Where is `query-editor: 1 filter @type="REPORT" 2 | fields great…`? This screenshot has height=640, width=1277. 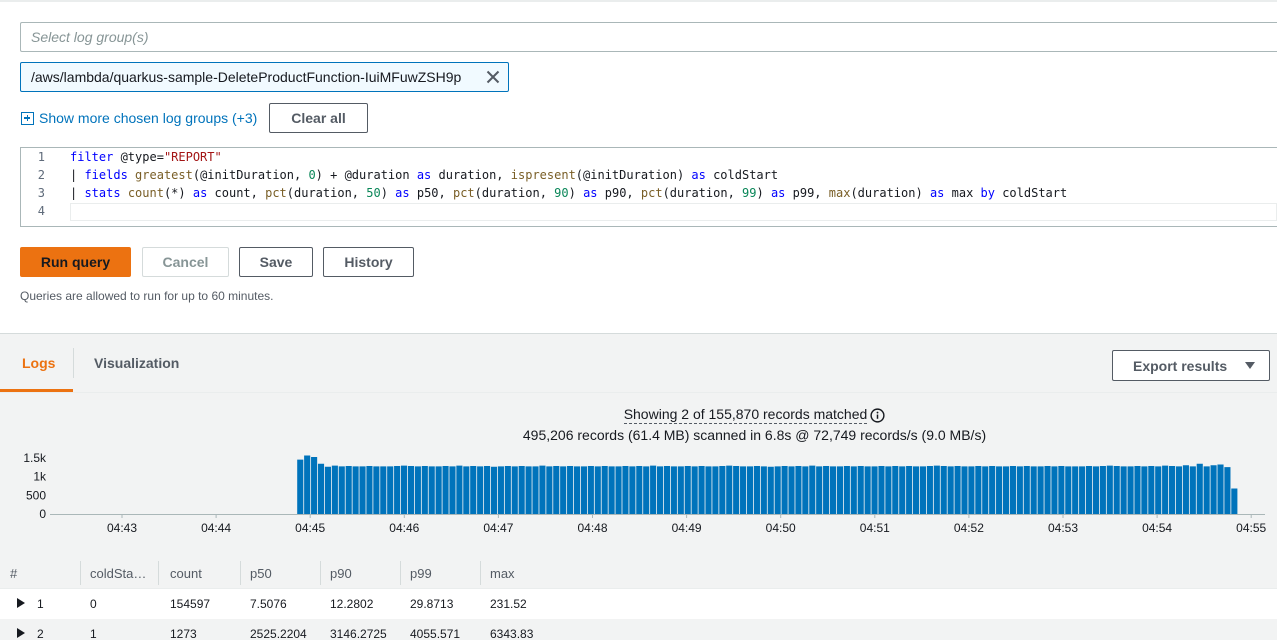 query-editor: 1 filter @type="REPORT" 2 | fields great… is located at coordinates (648, 187).